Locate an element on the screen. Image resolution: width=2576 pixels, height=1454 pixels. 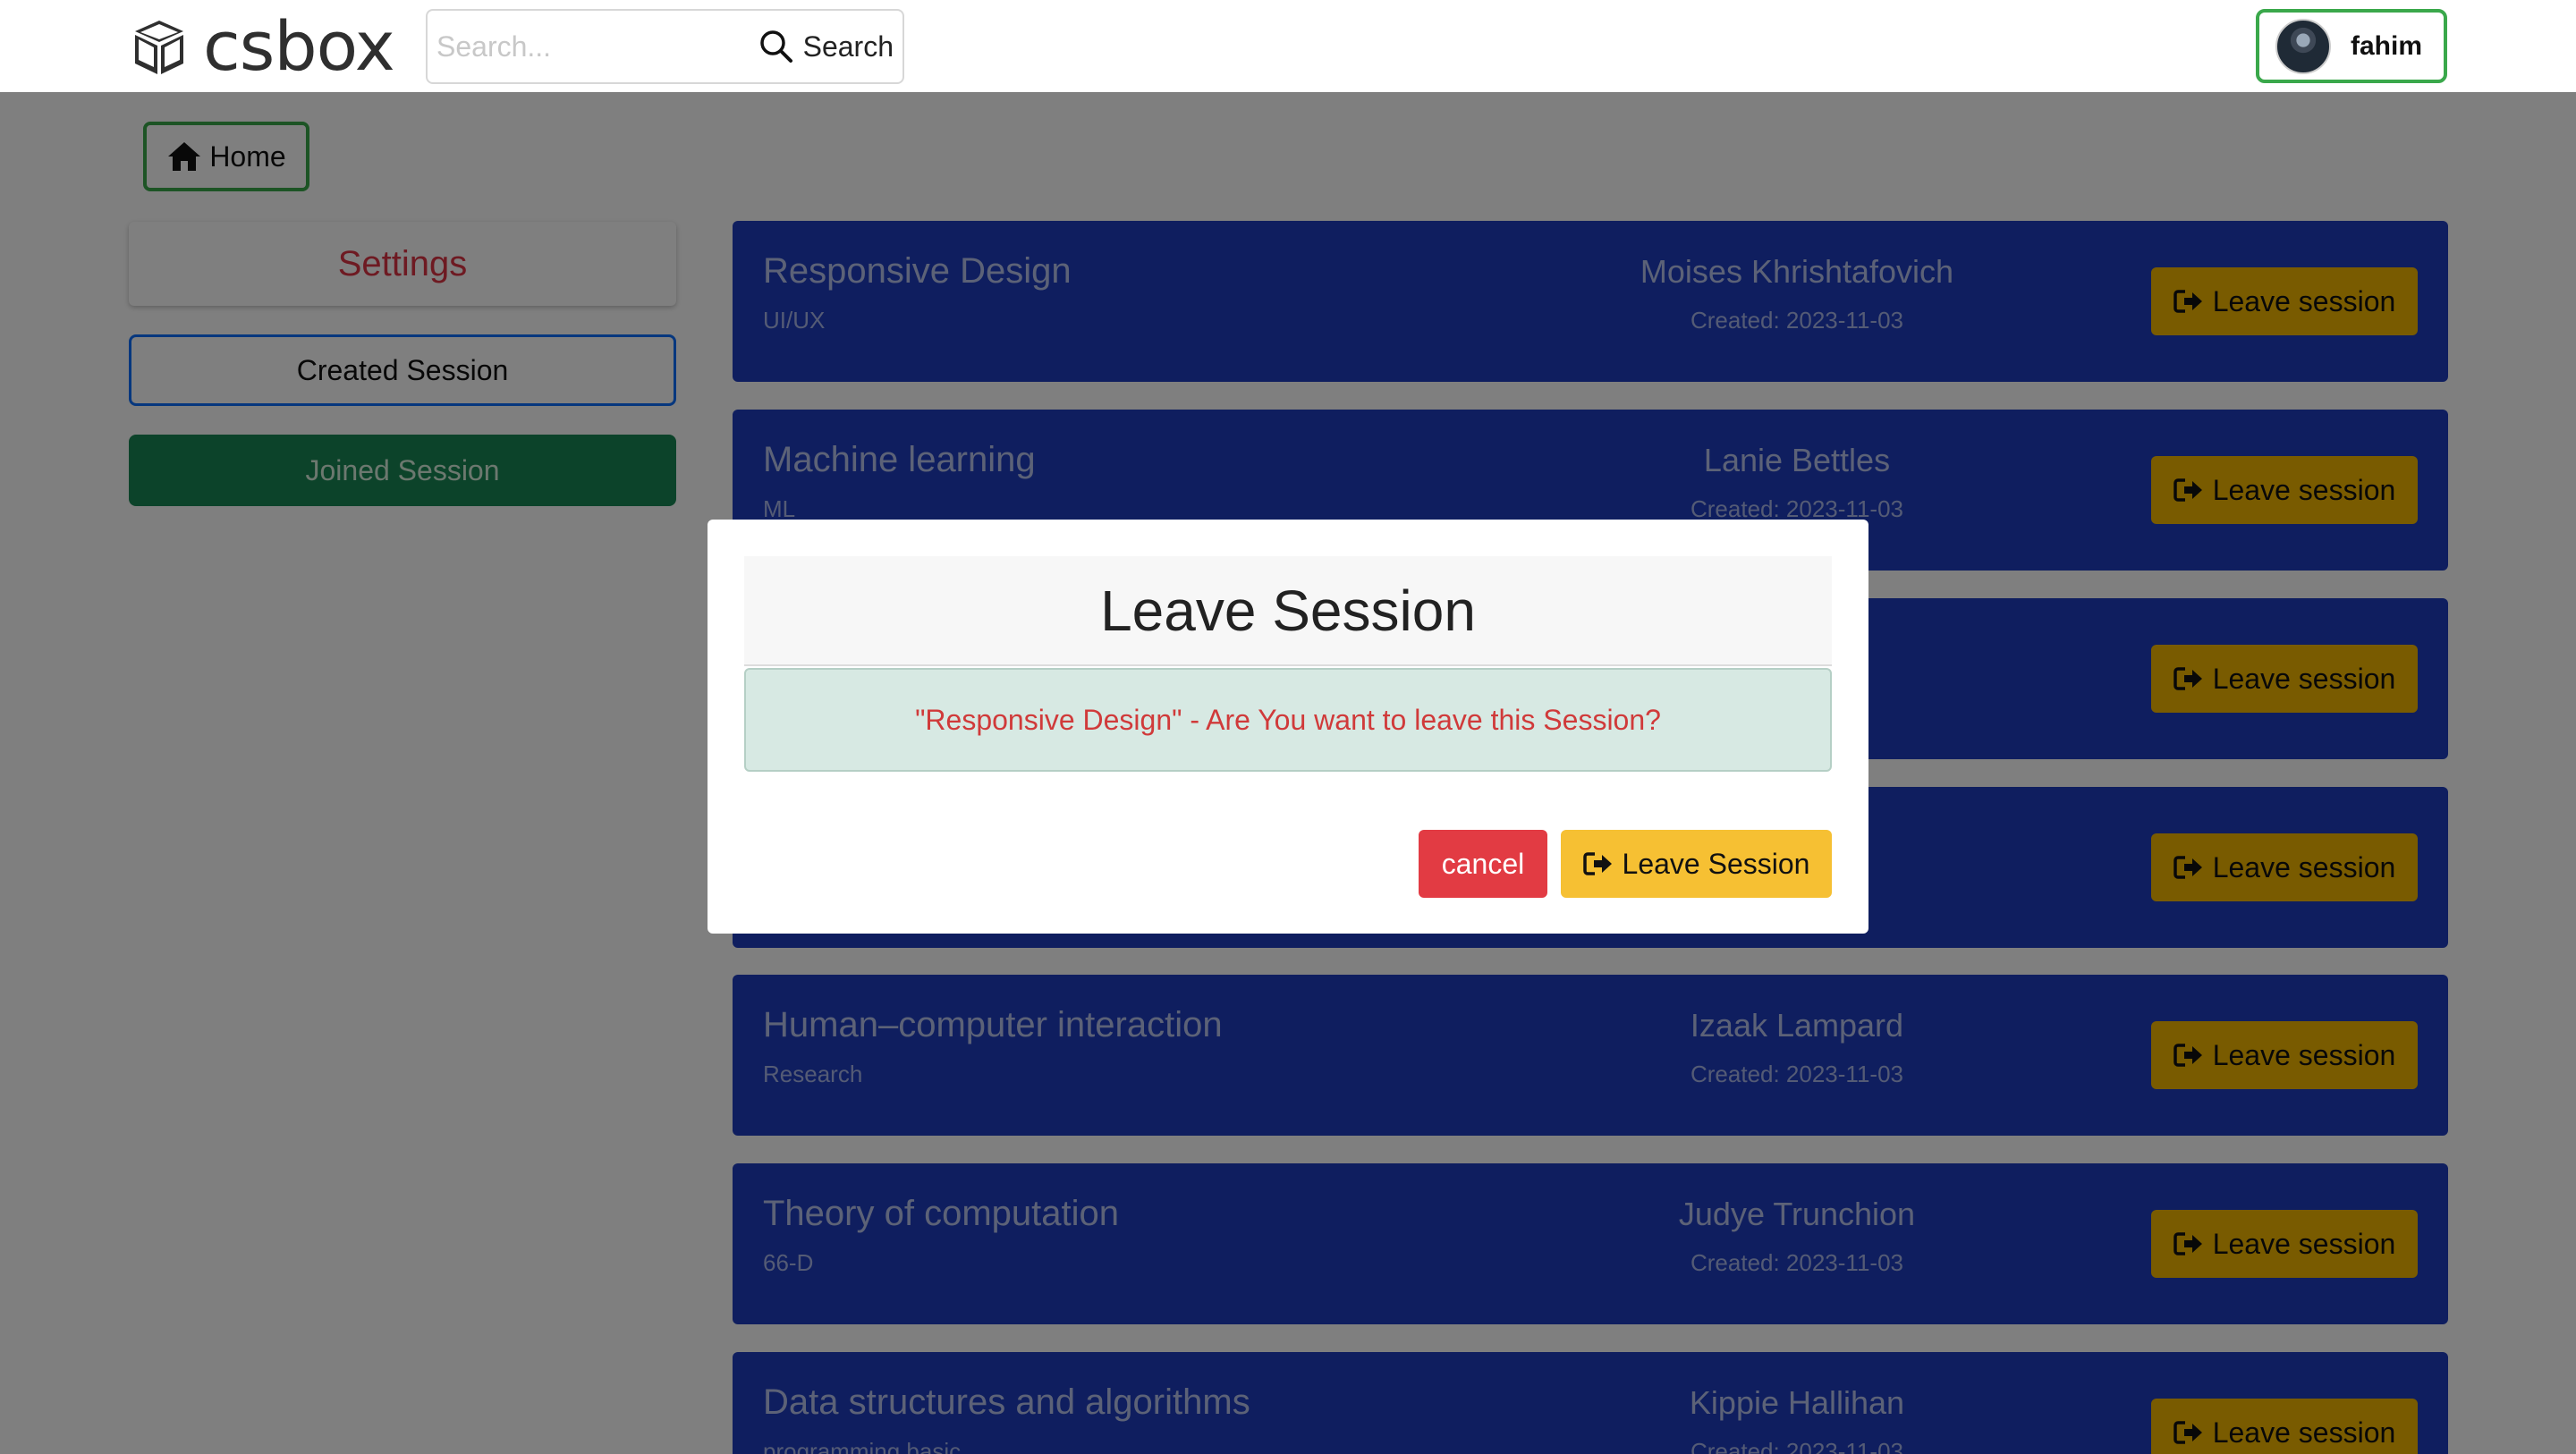
modal-title: Leave Session is located at coordinates (1288, 611).